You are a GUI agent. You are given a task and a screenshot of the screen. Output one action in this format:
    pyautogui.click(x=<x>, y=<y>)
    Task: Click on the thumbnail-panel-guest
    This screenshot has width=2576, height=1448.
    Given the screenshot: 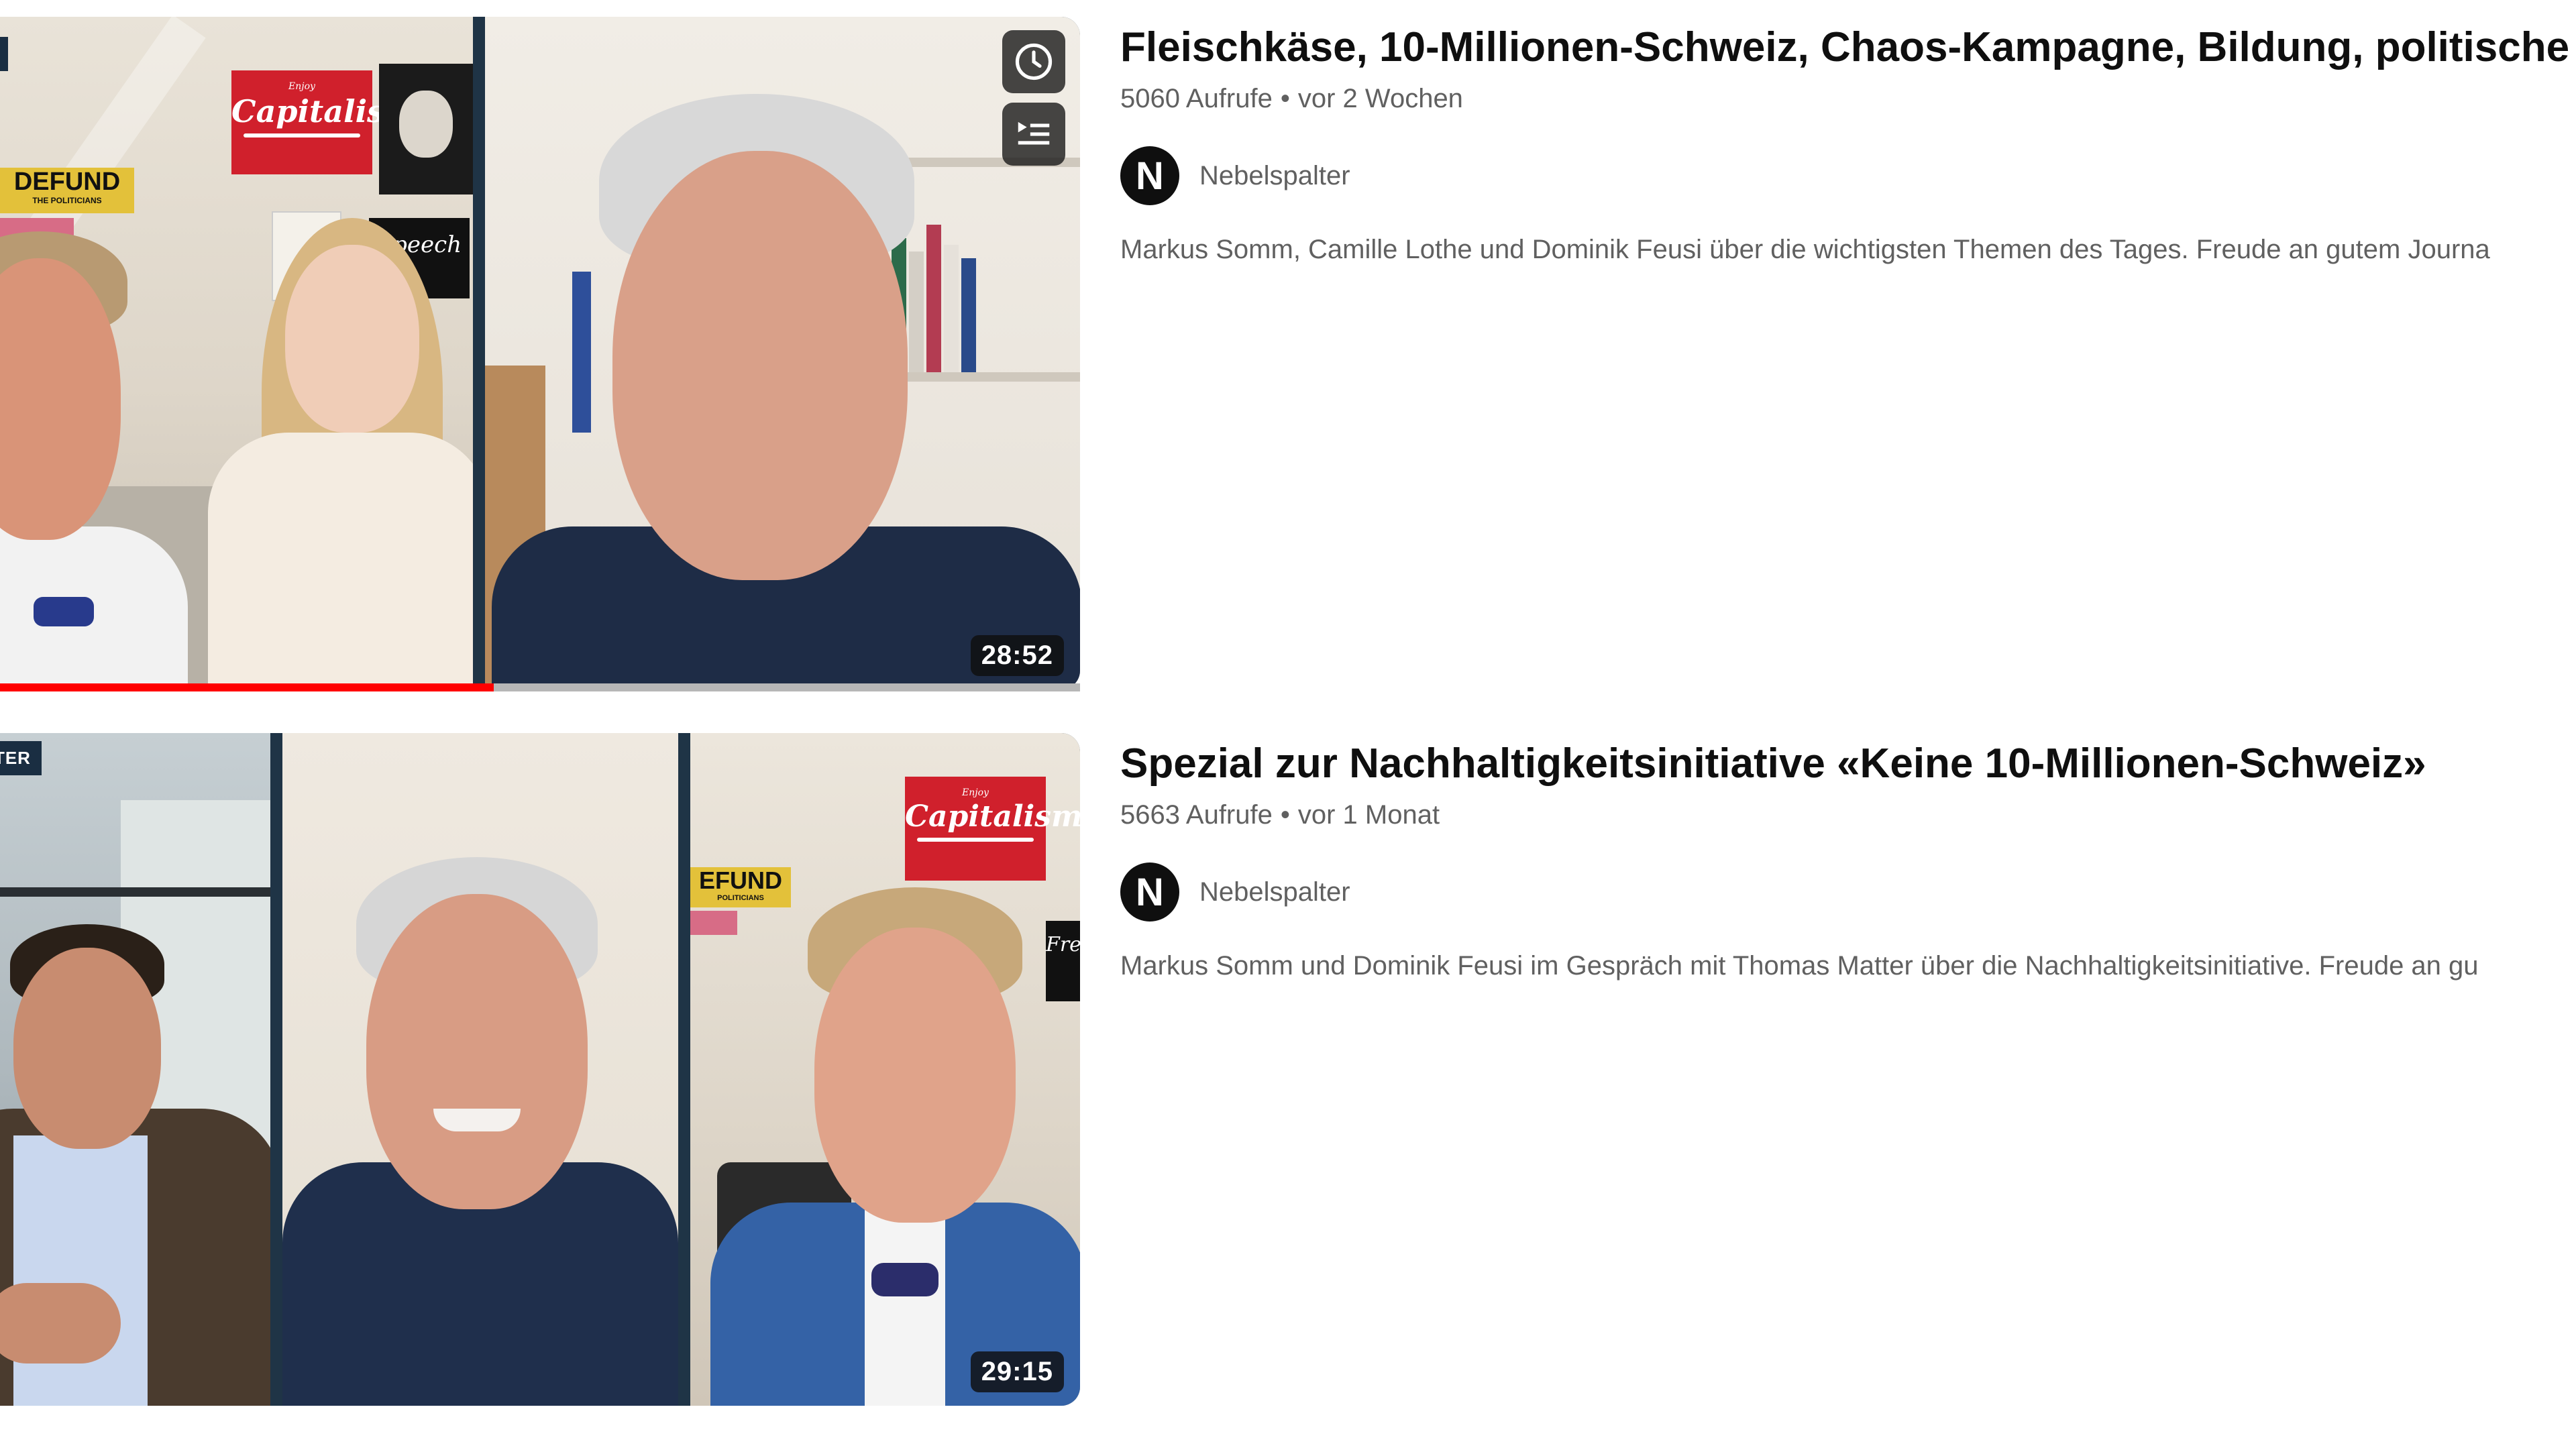 What is the action you would take?
    pyautogui.click(x=135, y=1069)
    